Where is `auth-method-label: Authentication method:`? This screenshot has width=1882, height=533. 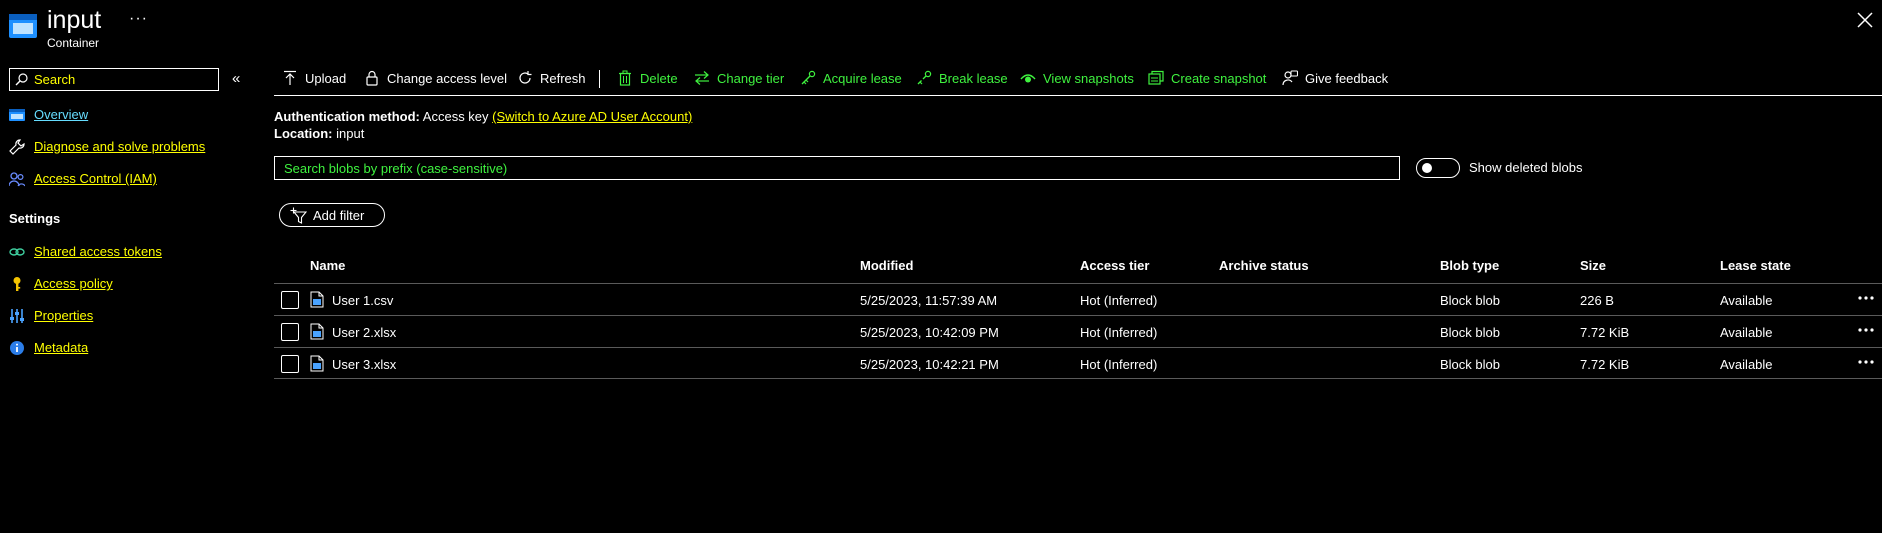
auth-method-label: Authentication method: is located at coordinates (347, 116).